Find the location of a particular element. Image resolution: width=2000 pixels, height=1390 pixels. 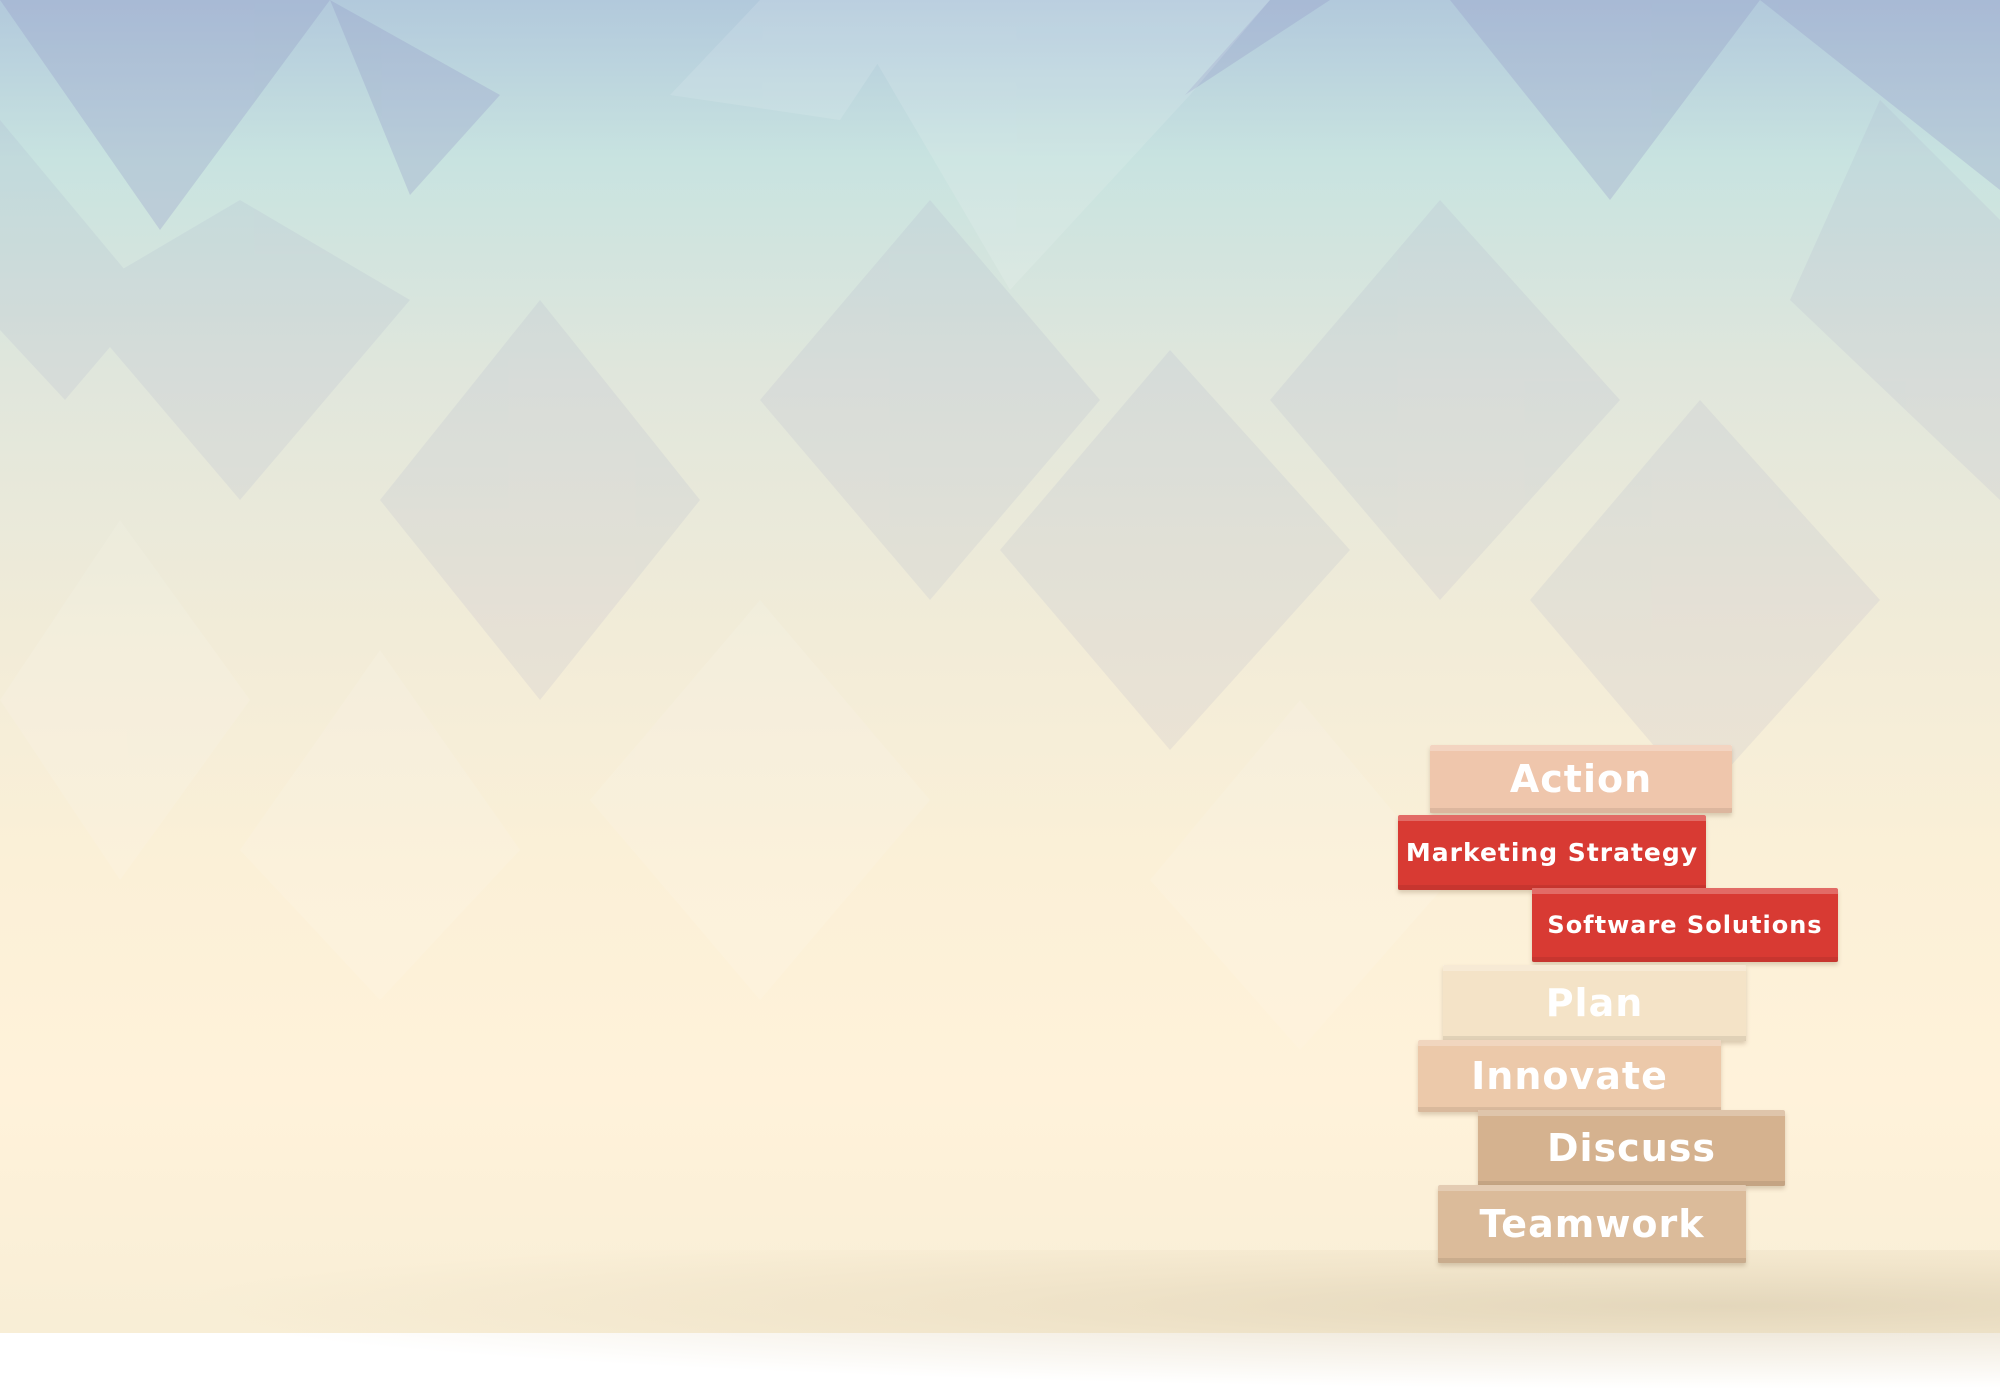

block-marketing-strategy: Marketing Strategy is located at coordinates (1552, 852).